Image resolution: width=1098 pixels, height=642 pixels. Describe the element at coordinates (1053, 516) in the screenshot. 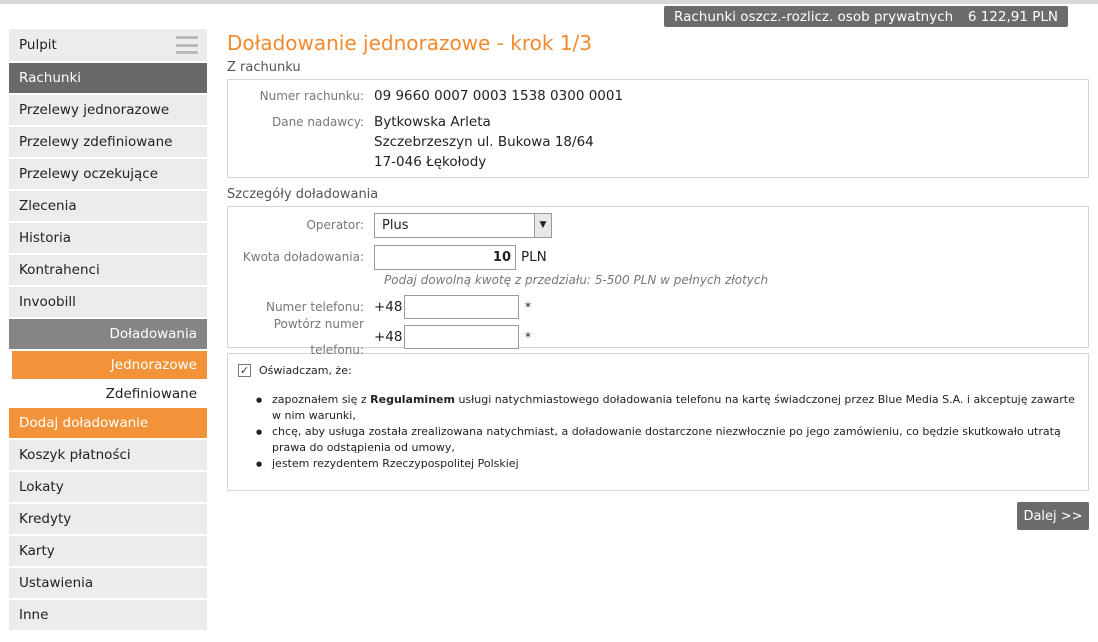

I see `next-button: Dalej >>` at that location.